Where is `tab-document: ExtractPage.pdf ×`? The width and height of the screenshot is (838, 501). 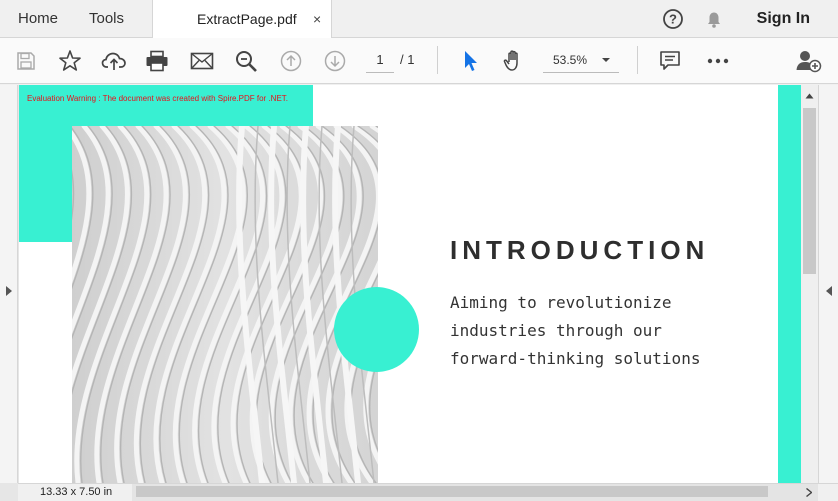 tab-document: ExtractPage.pdf × is located at coordinates (242, 19).